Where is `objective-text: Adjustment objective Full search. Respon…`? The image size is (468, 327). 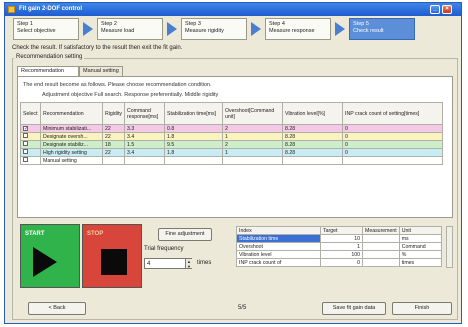 objective-text: Adjustment objective Full search. Respon… is located at coordinates (130, 95).